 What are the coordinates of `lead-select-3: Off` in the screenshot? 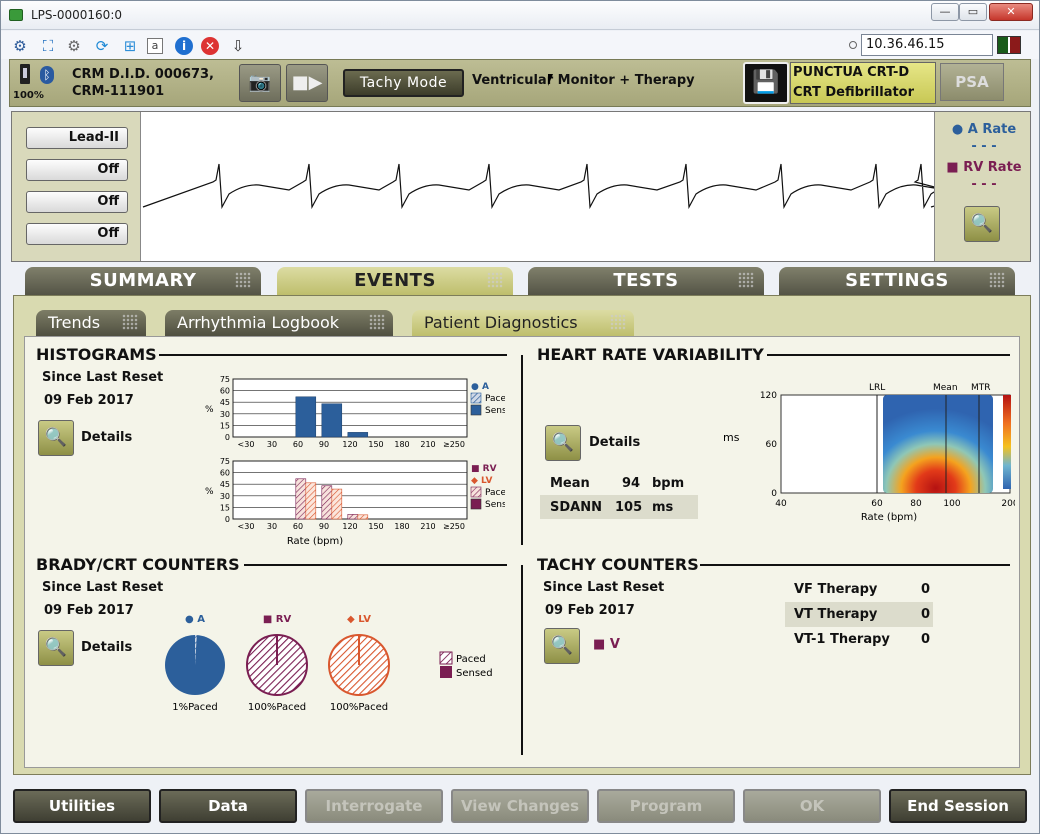 It's located at (77, 202).